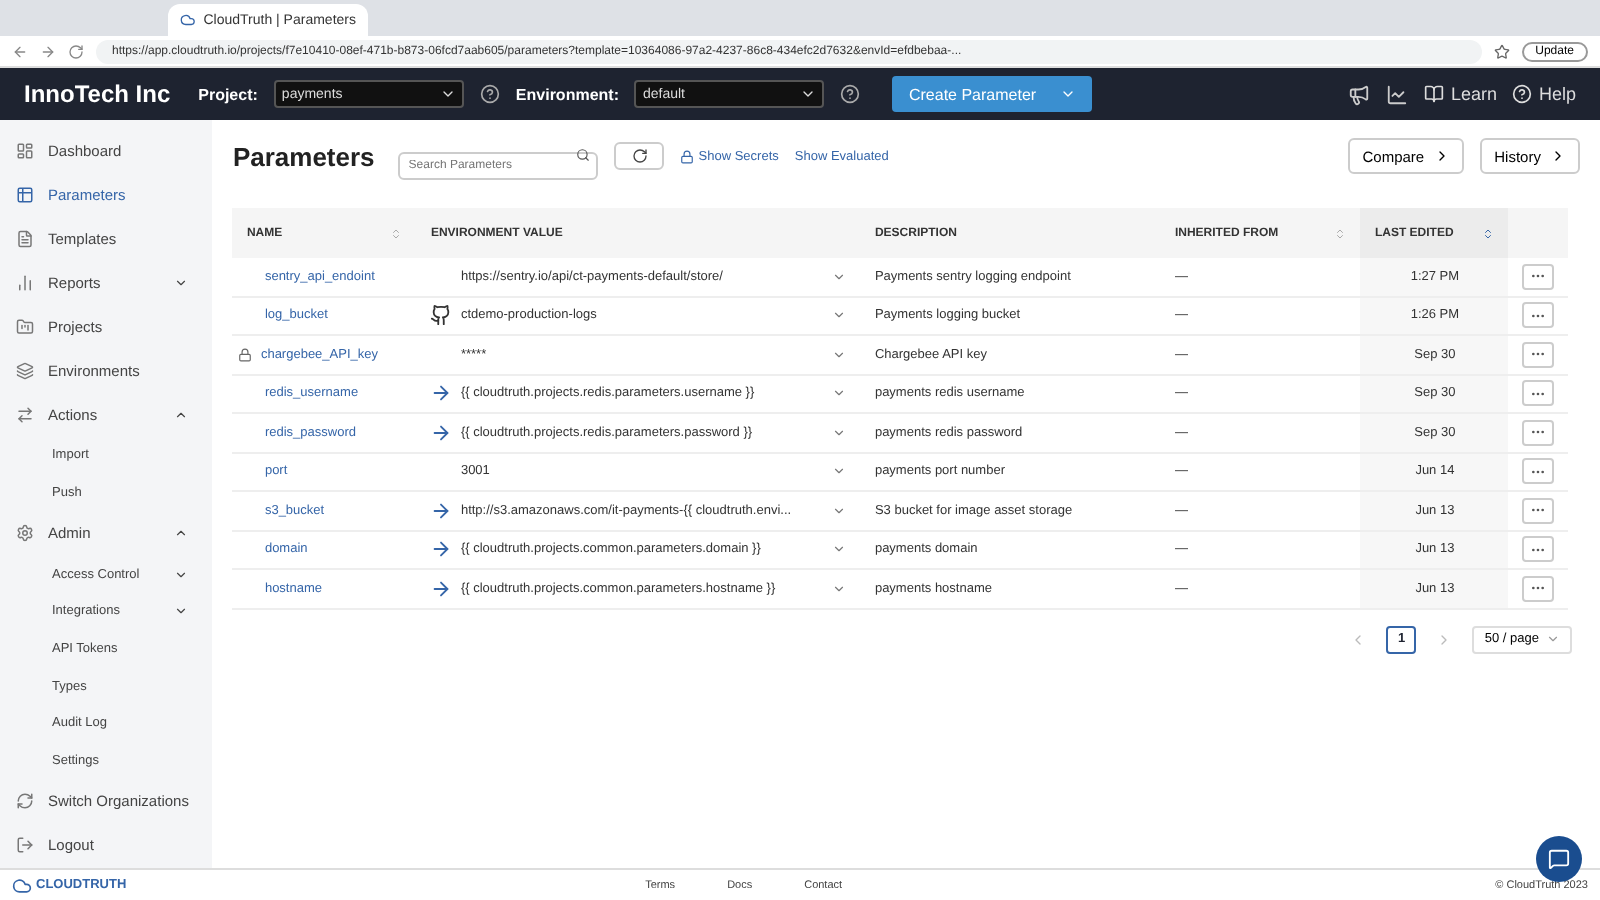 This screenshot has height=900, width=1600. Describe the element at coordinates (20, 51) in the screenshot. I see `back-icon` at that location.